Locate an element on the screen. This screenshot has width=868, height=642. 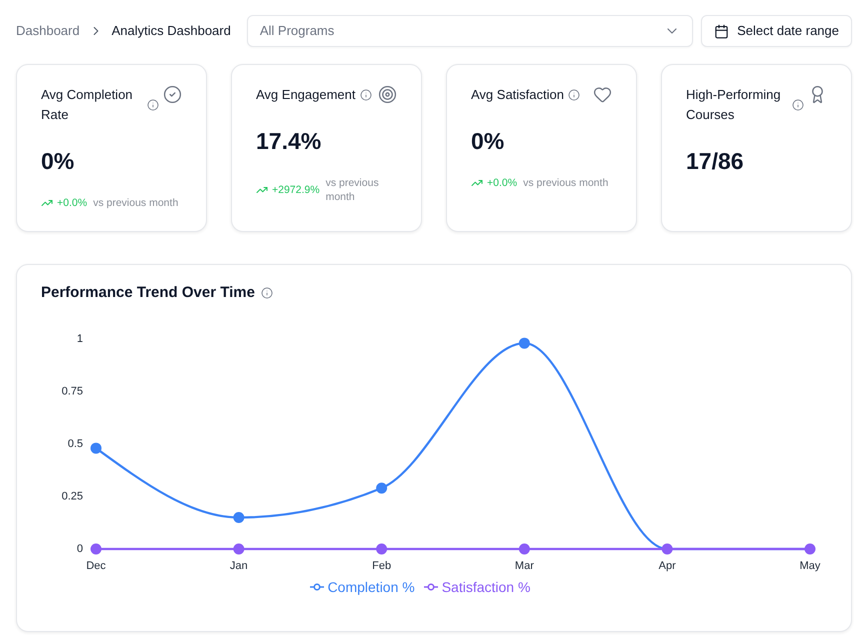
y-axis-label: 0 is located at coordinates (79, 548).